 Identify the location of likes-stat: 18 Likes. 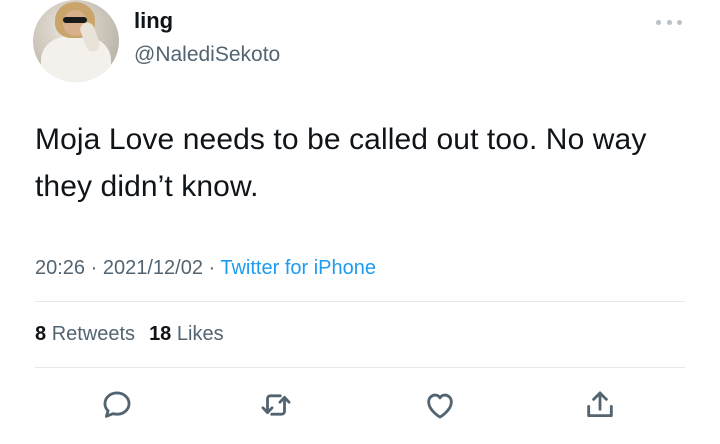
(186, 334).